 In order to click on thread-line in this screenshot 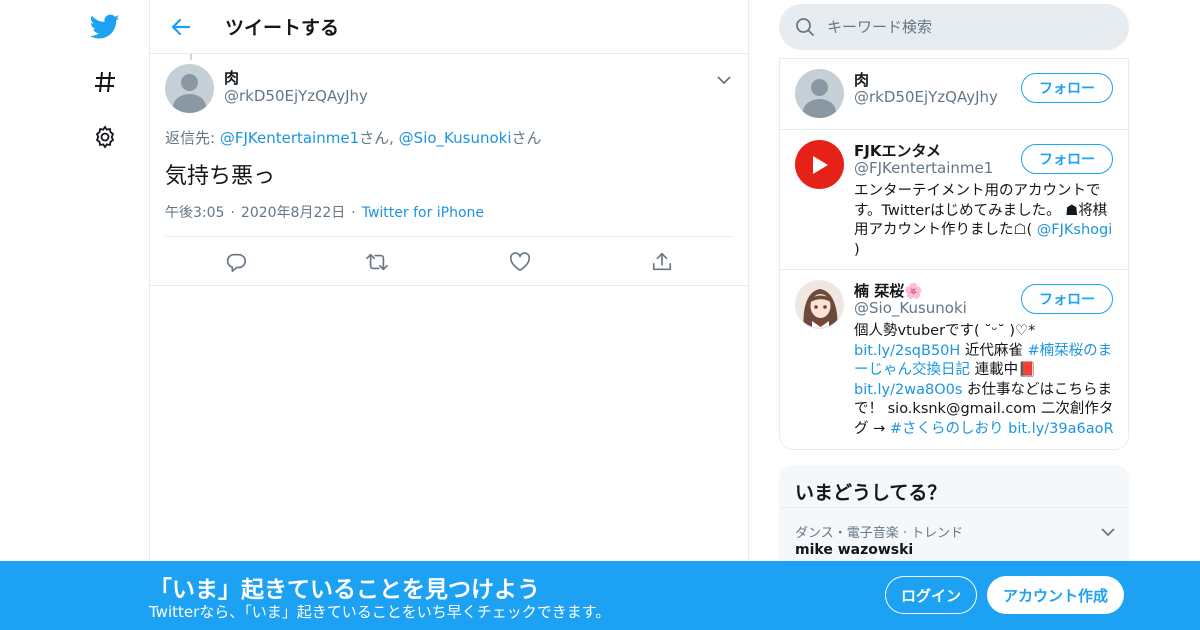, I will do `click(191, 57)`.